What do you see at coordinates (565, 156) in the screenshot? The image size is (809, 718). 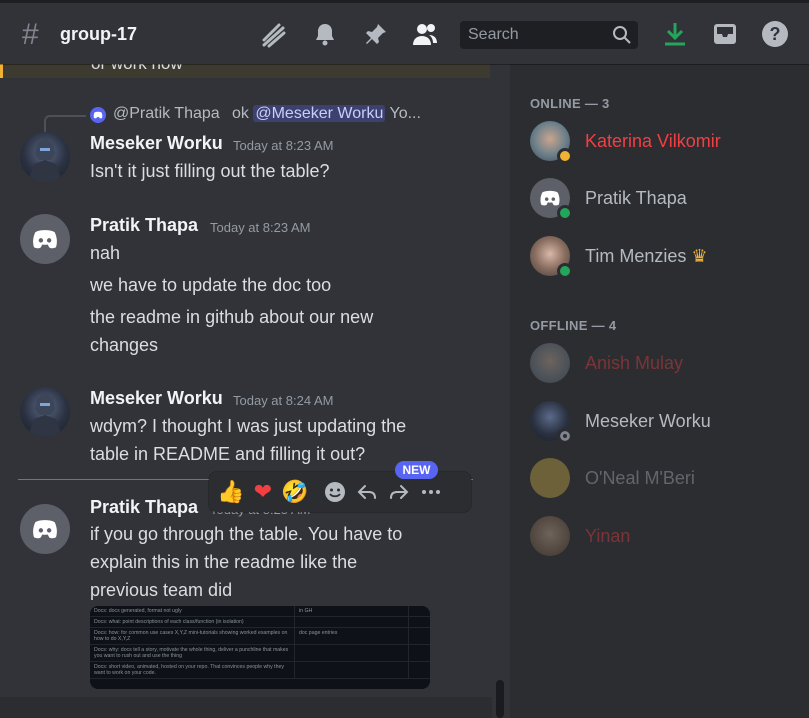 I see `idle-status-icon` at bounding box center [565, 156].